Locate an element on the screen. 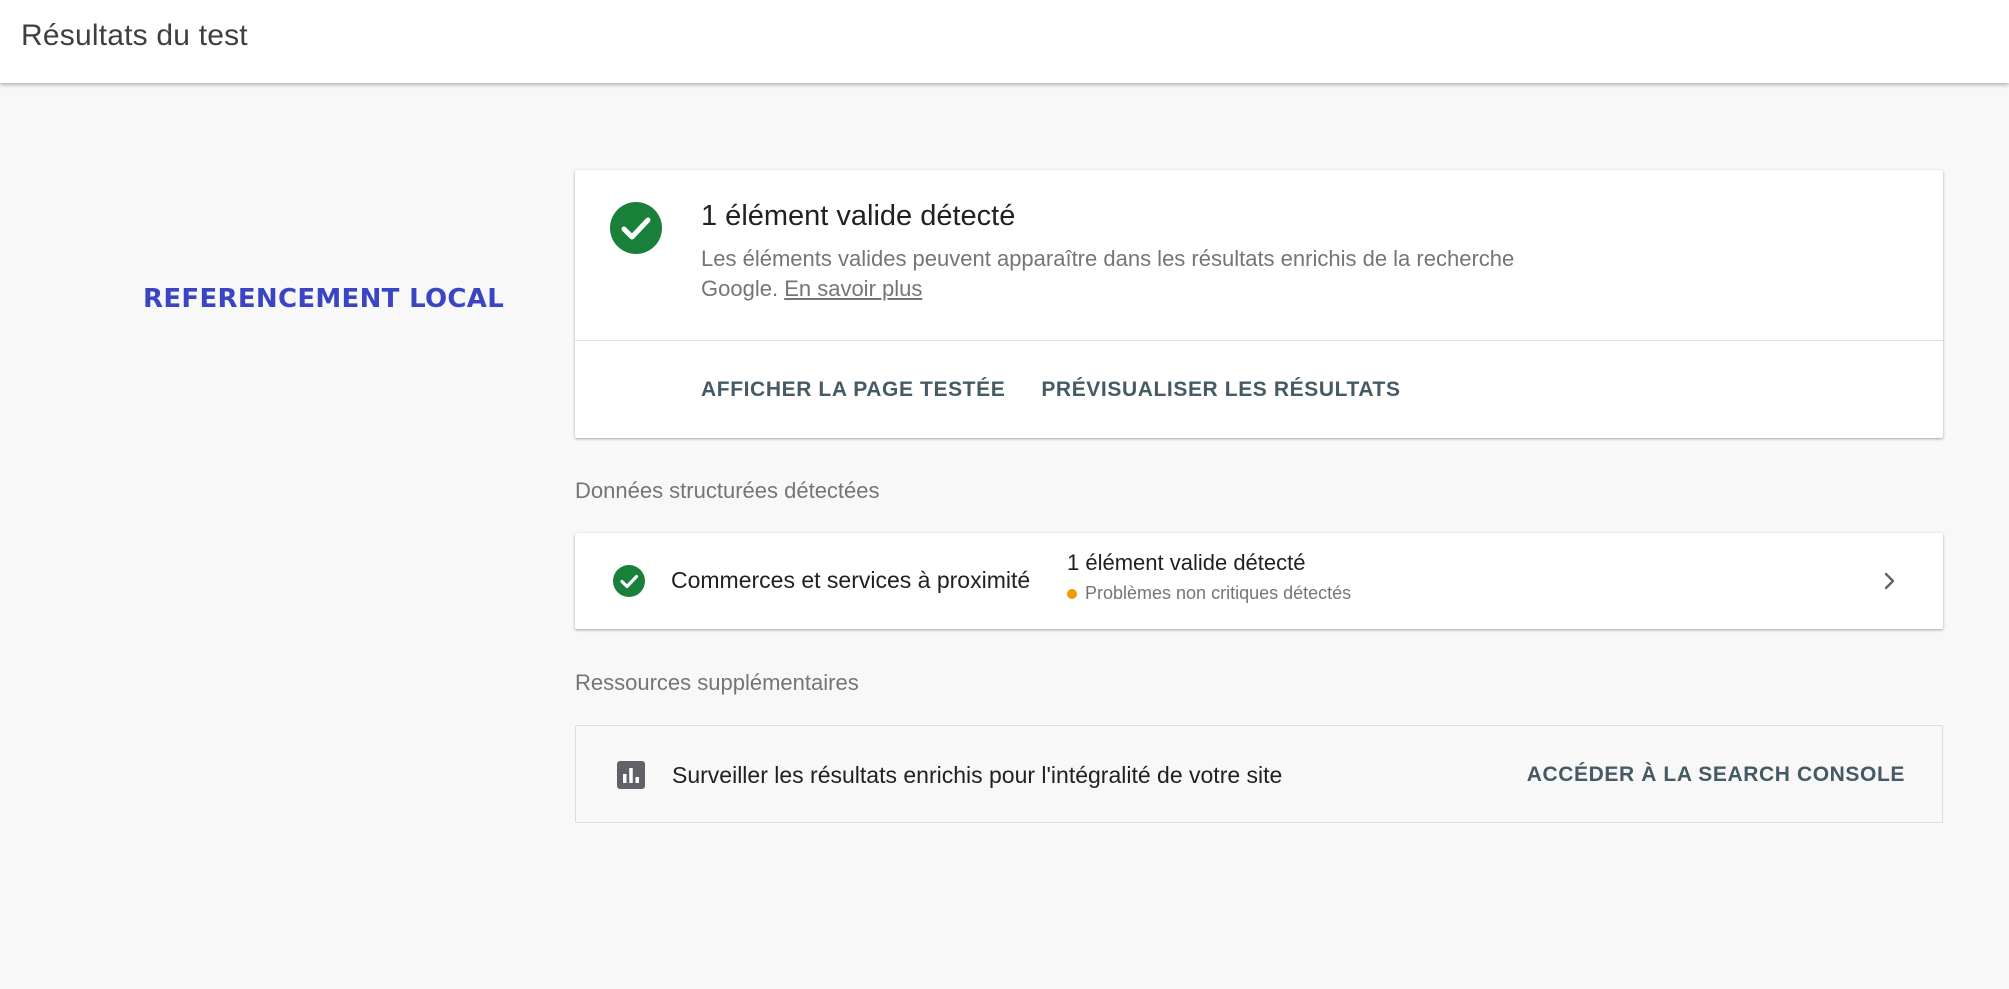 This screenshot has width=2009, height=989. learn-more-link: En savoir plus is located at coordinates (853, 288).